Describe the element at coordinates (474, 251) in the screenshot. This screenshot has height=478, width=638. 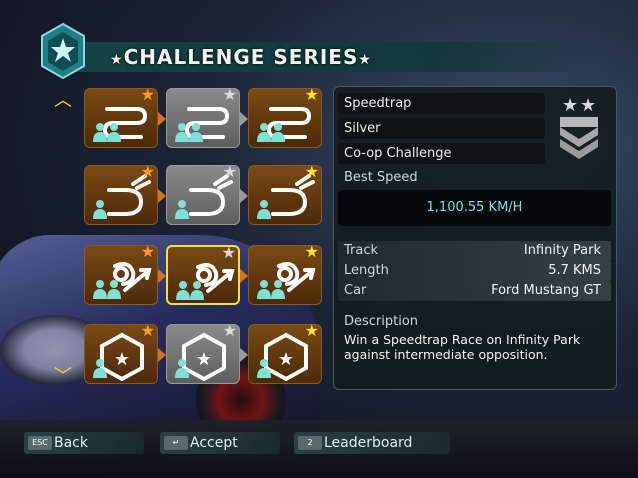
I see `stat-row-track: Track Infinity Park` at that location.